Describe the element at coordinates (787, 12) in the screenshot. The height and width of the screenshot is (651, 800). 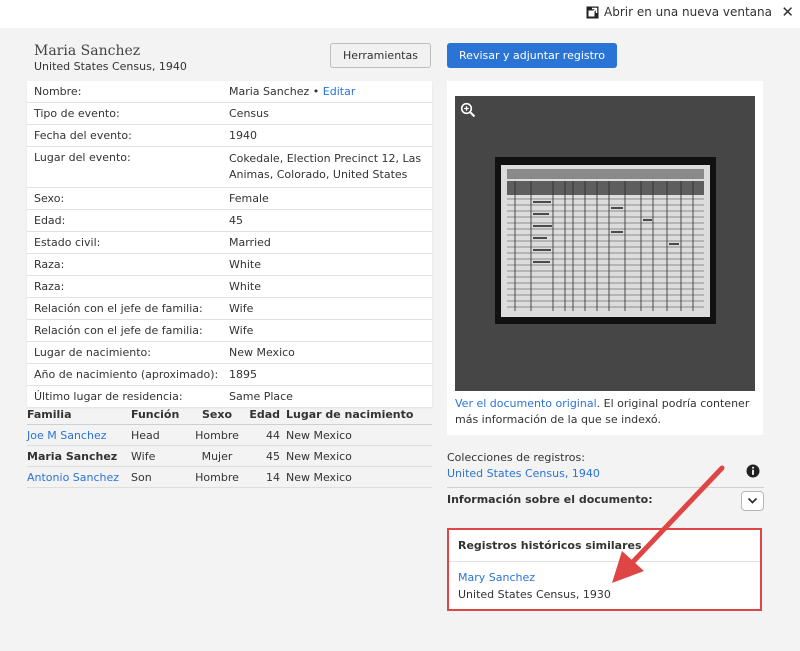
I see `close-icon: ✕` at that location.